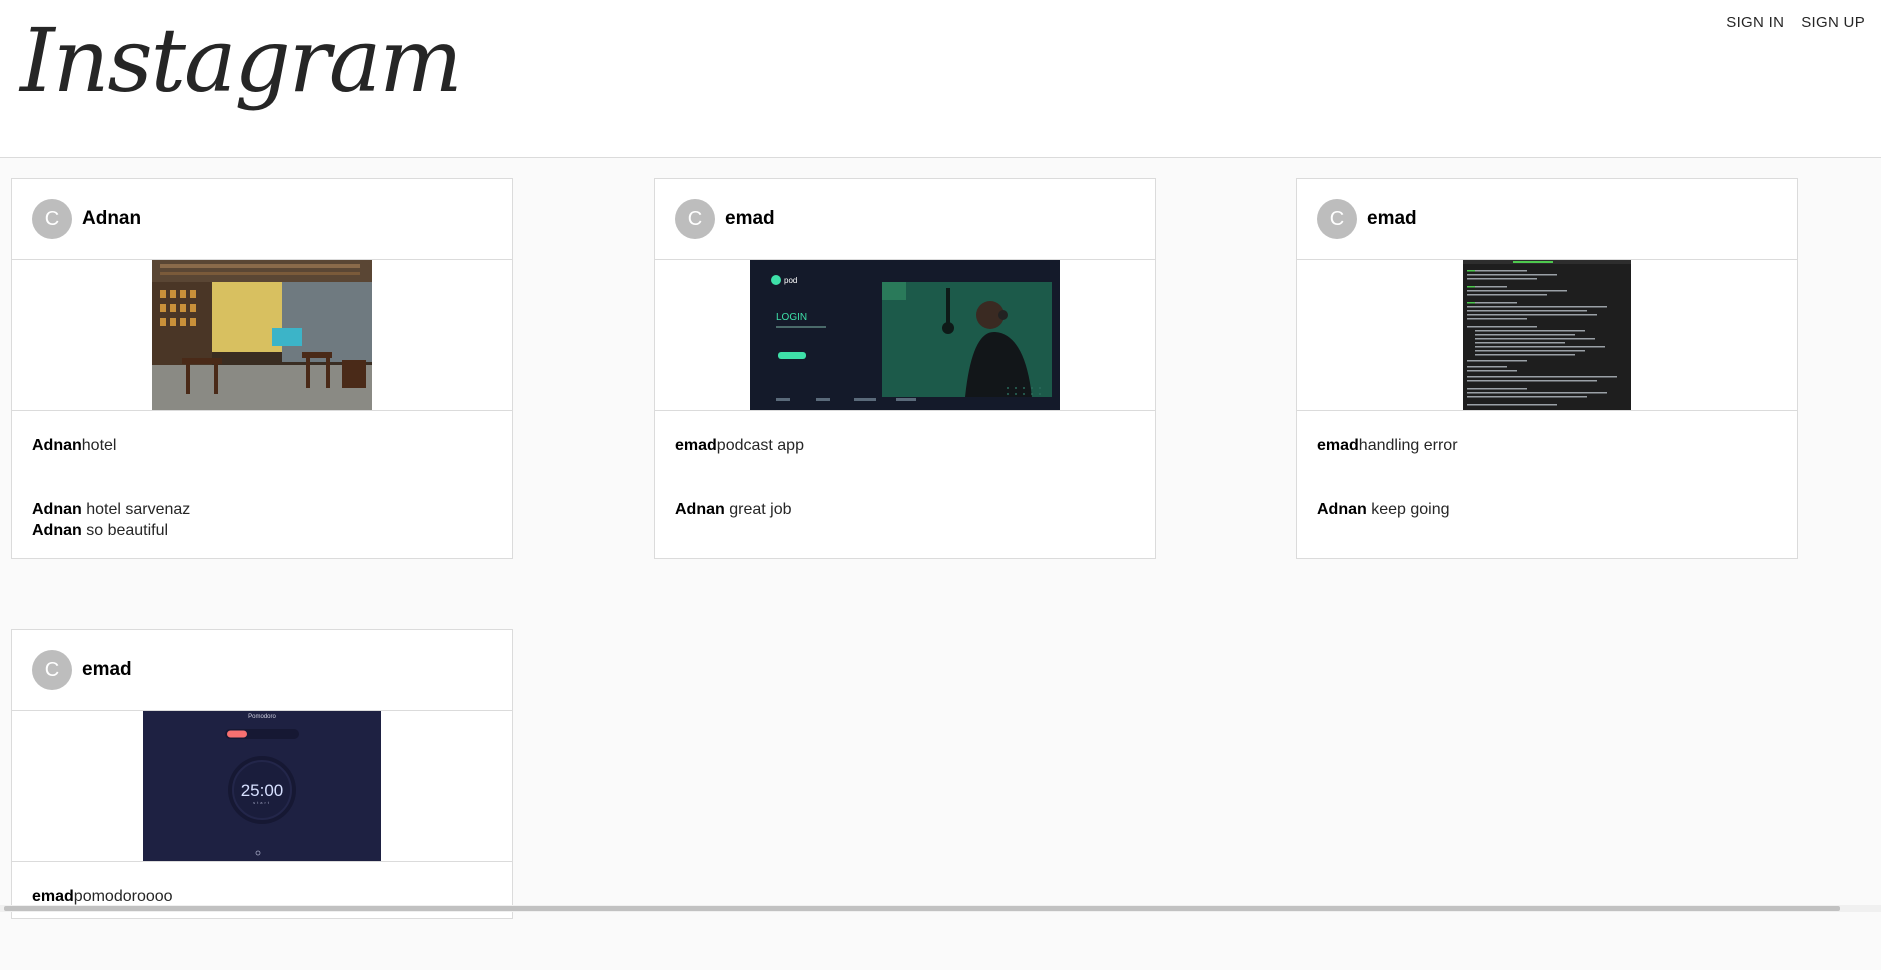  I want to click on comment-text: great job, so click(760, 509).